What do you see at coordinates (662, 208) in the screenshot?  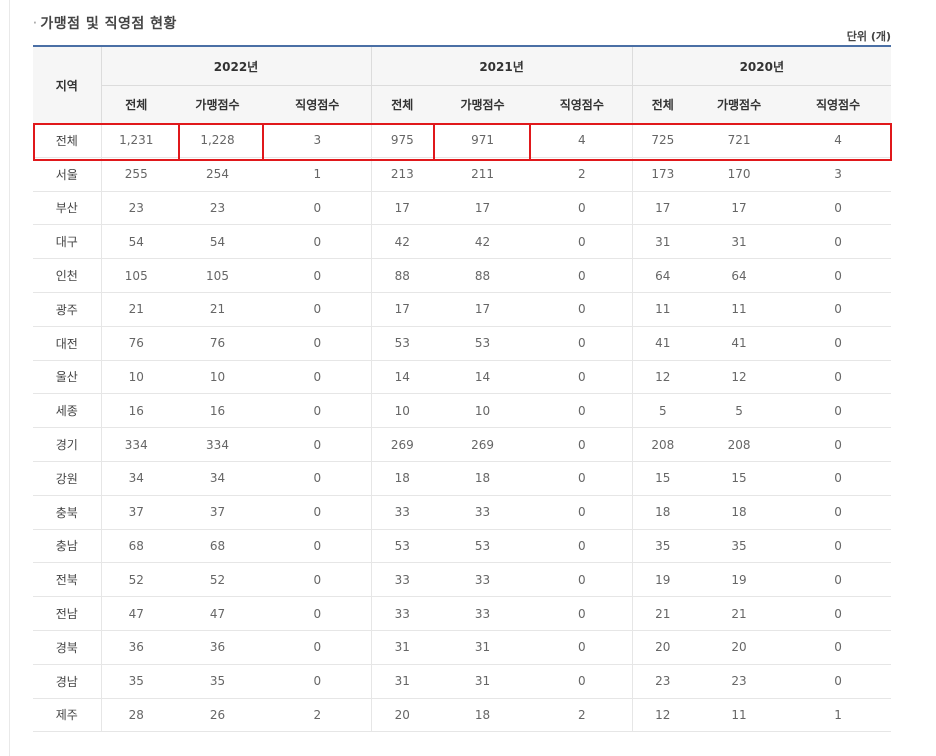 I see `cell-total-2020: 17` at bounding box center [662, 208].